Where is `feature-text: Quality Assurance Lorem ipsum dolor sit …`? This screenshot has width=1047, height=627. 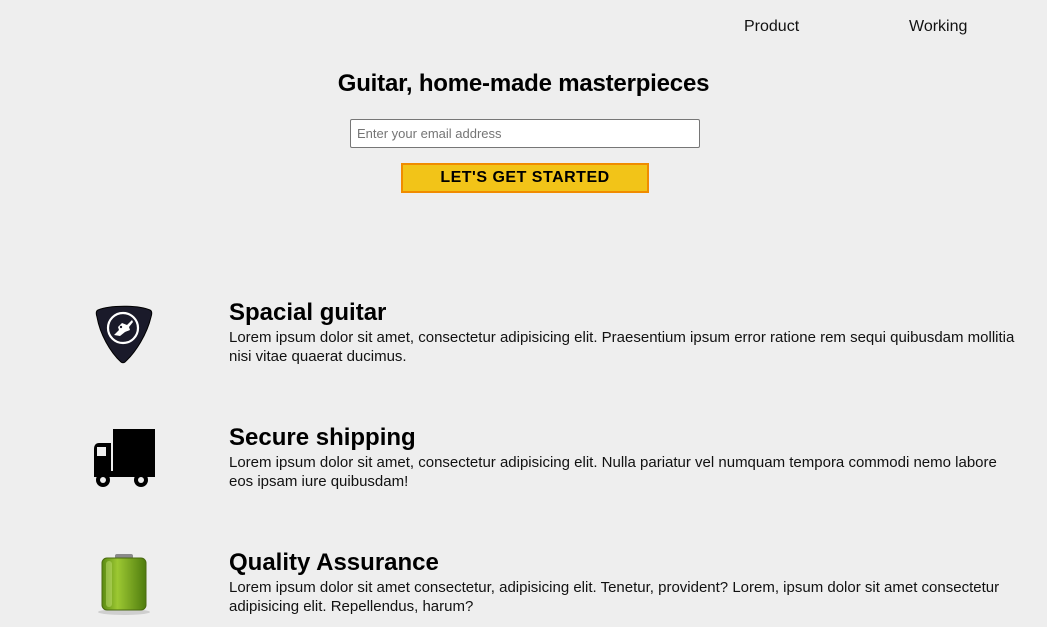
feature-text: Quality Assurance Lorem ipsum dolor sit … is located at coordinates (624, 582).